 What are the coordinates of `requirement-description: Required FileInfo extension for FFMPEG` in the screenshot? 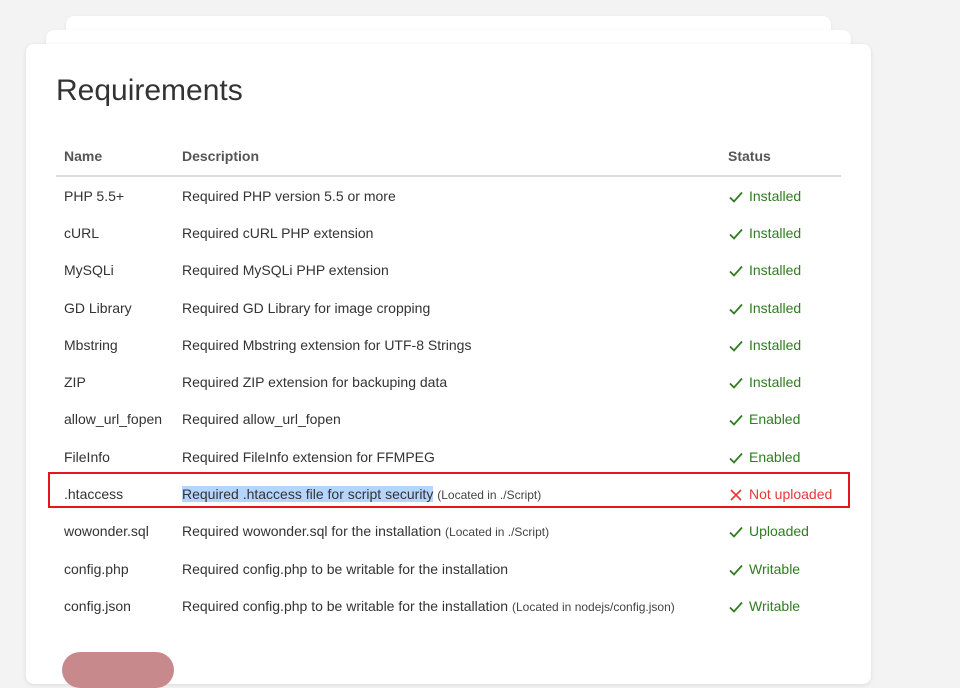 It's located at (447, 456).